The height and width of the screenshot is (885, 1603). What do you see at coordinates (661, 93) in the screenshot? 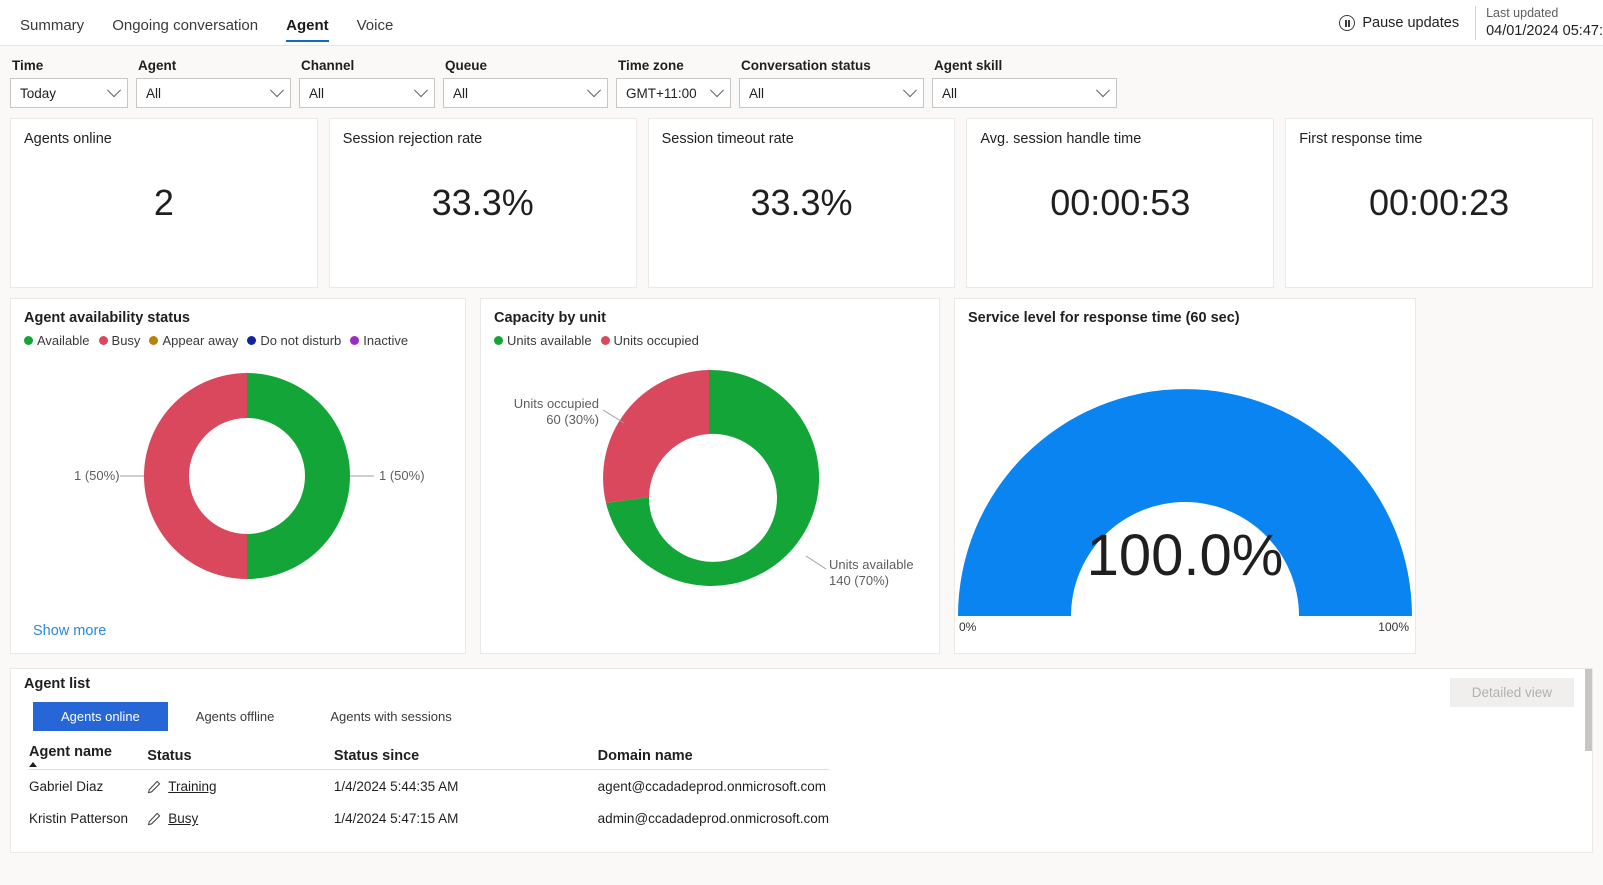
I see `filter-time-zone-value: GMT+11:00` at bounding box center [661, 93].